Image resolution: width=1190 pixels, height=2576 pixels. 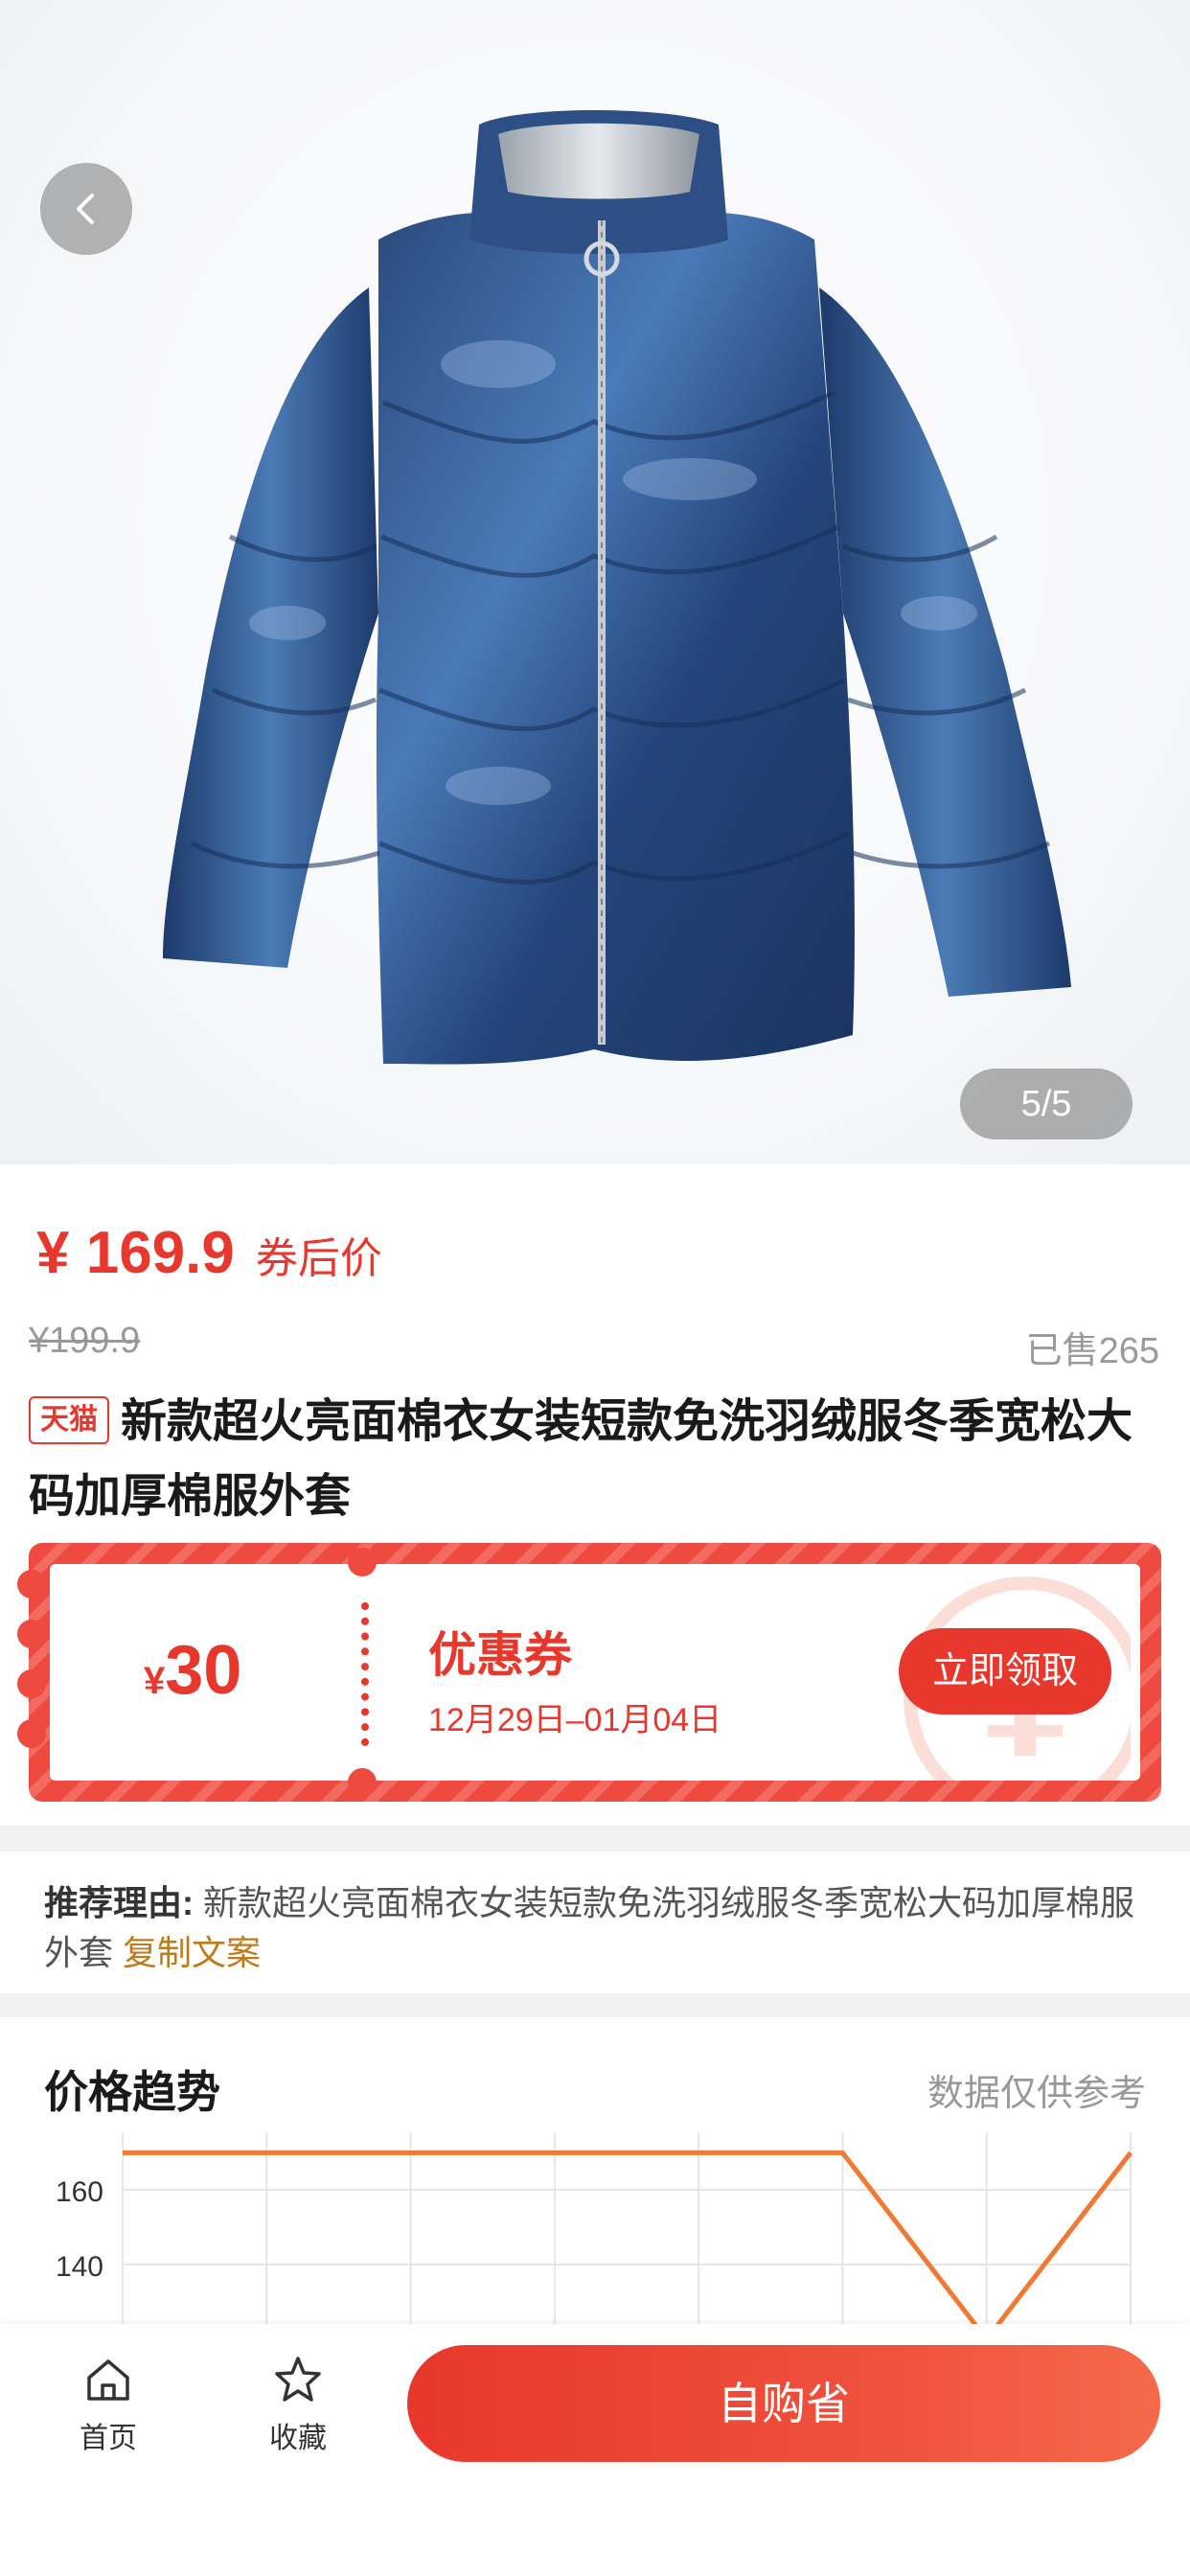 What do you see at coordinates (1046, 1104) in the screenshot?
I see `image-counter: 5/5` at bounding box center [1046, 1104].